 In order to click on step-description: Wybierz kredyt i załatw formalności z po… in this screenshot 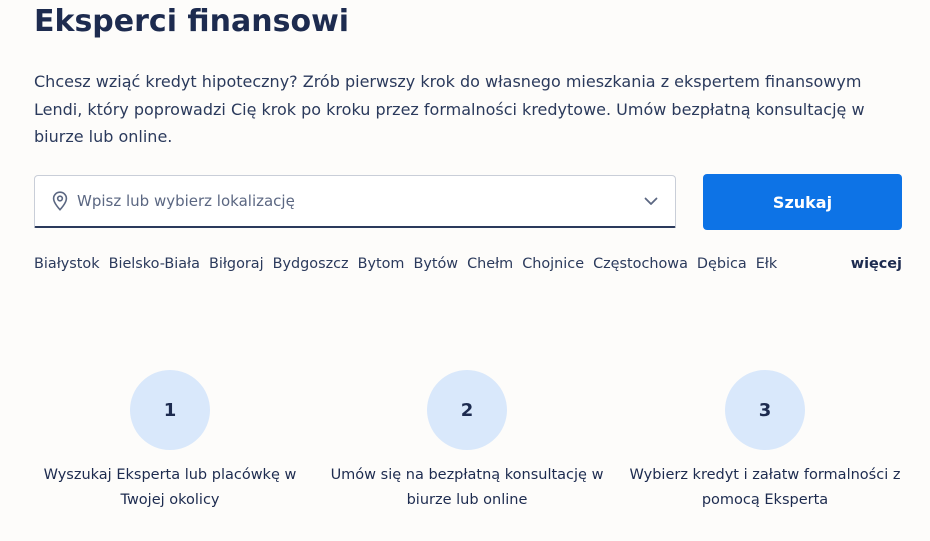, I will do `click(765, 487)`.